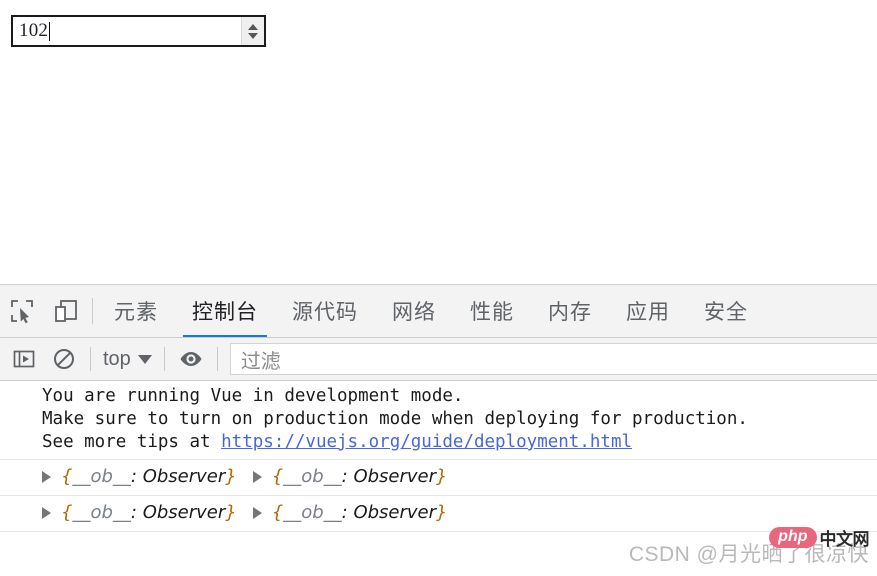 Image resolution: width=877 pixels, height=576 pixels. I want to click on tab-network: 网络, so click(414, 311).